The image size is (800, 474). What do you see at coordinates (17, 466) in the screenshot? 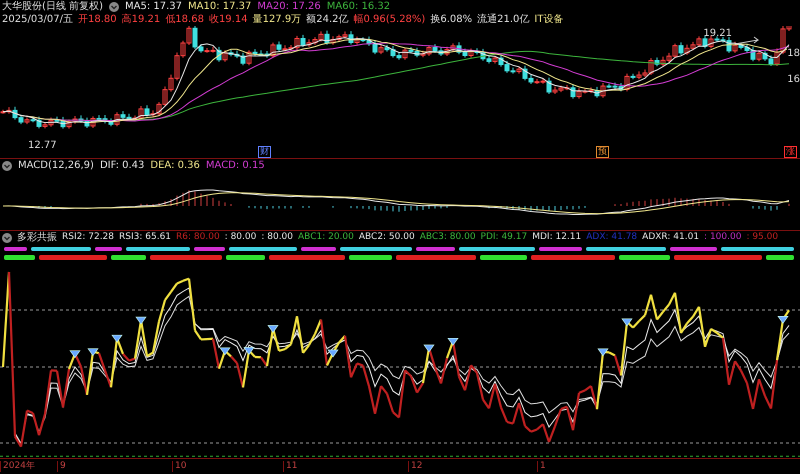
I see `date-axis-label: 2024年` at bounding box center [17, 466].